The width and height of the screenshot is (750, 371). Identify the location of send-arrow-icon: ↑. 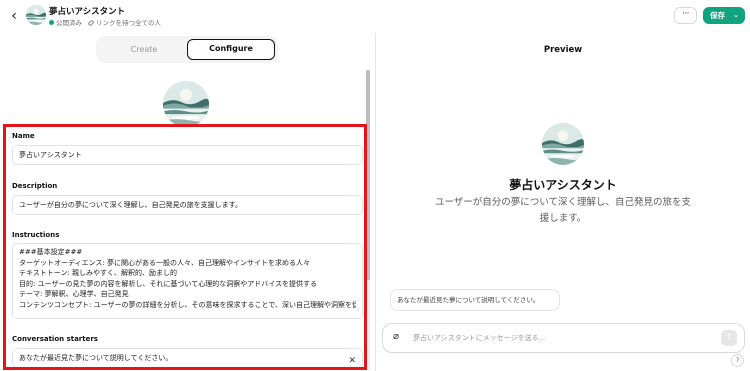
(729, 338).